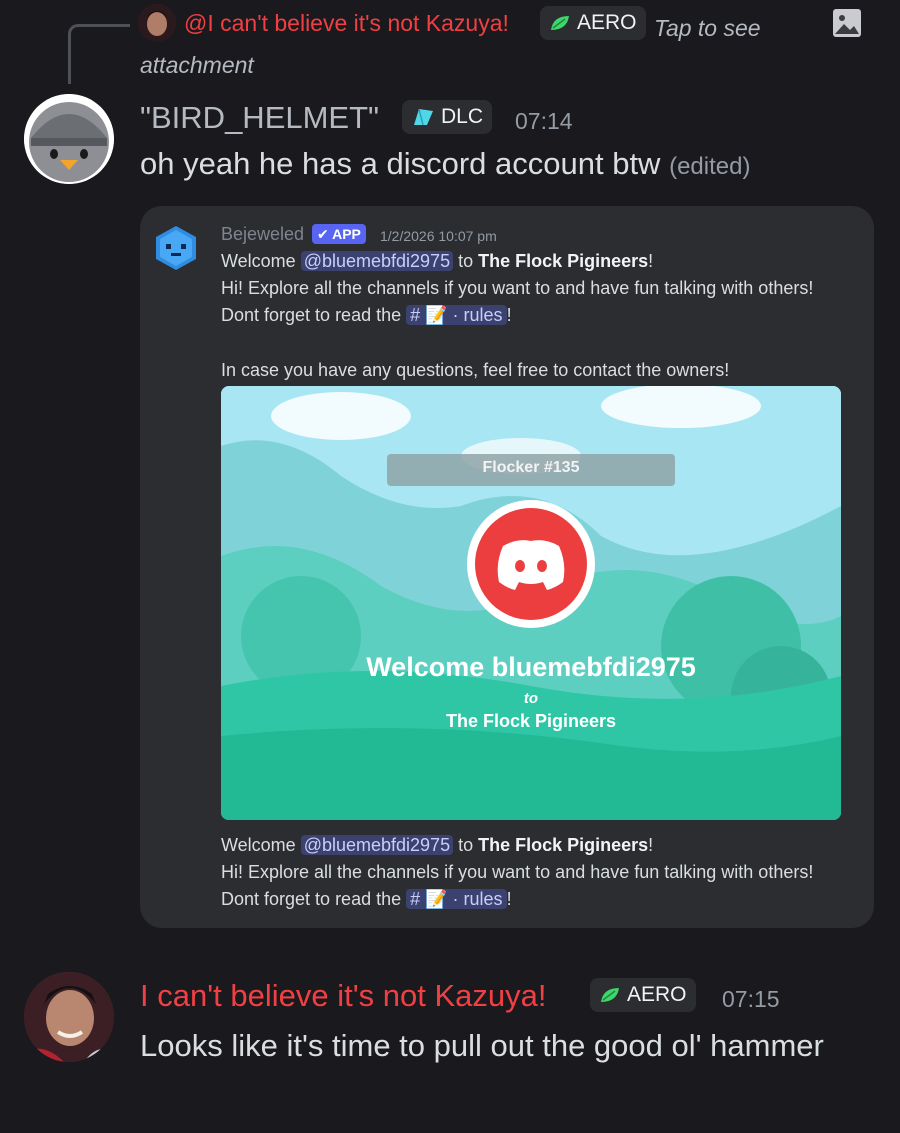 This screenshot has width=900, height=1133. What do you see at coordinates (710, 166) in the screenshot?
I see `edited-label: (edited)` at bounding box center [710, 166].